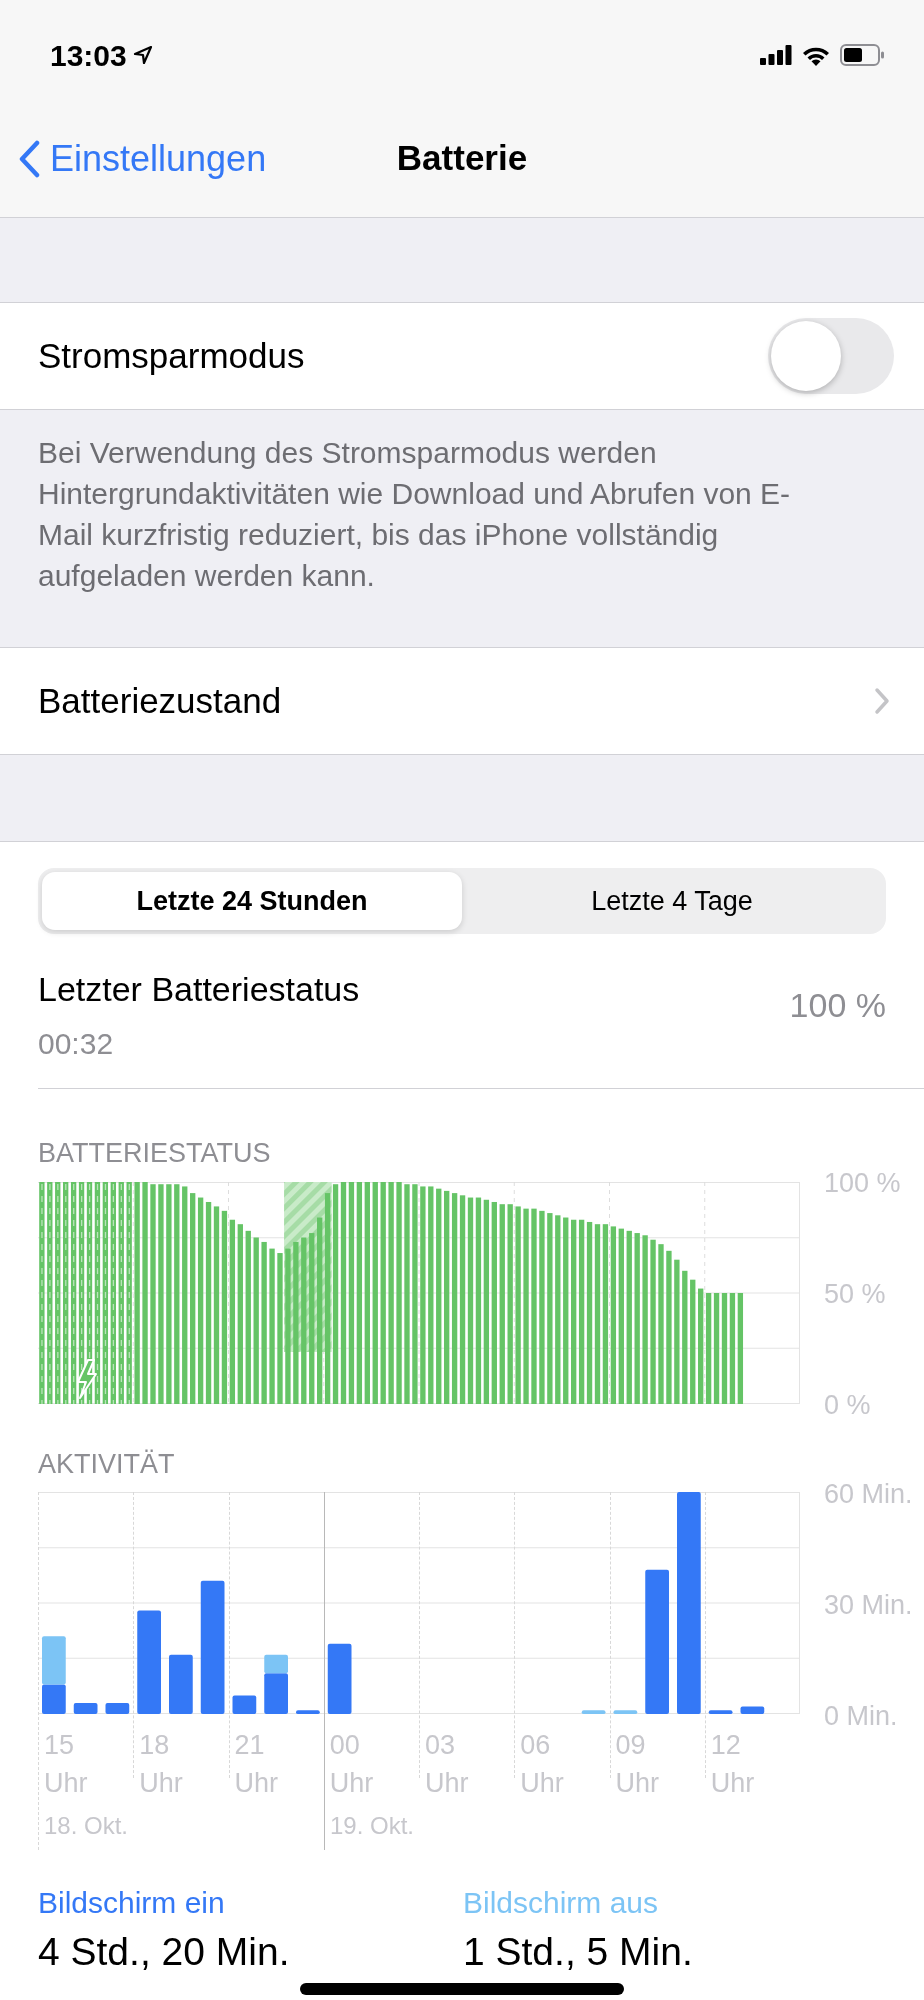 This screenshot has width=924, height=2000. I want to click on back-button: Einstellungen, so click(133, 158).